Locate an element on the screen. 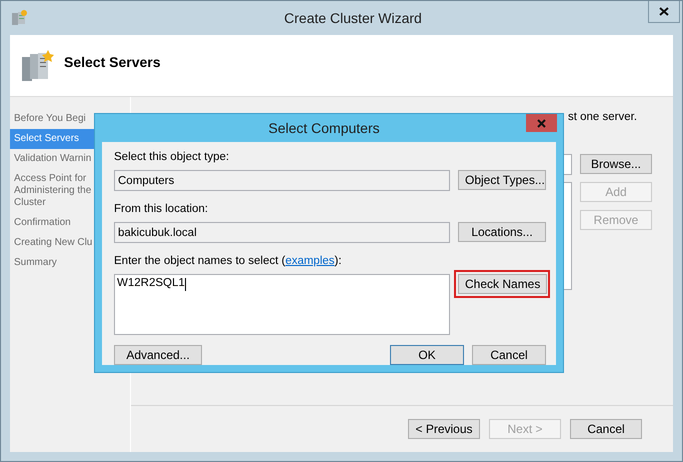 The image size is (683, 462). page-heading: Select Servers is located at coordinates (112, 62).